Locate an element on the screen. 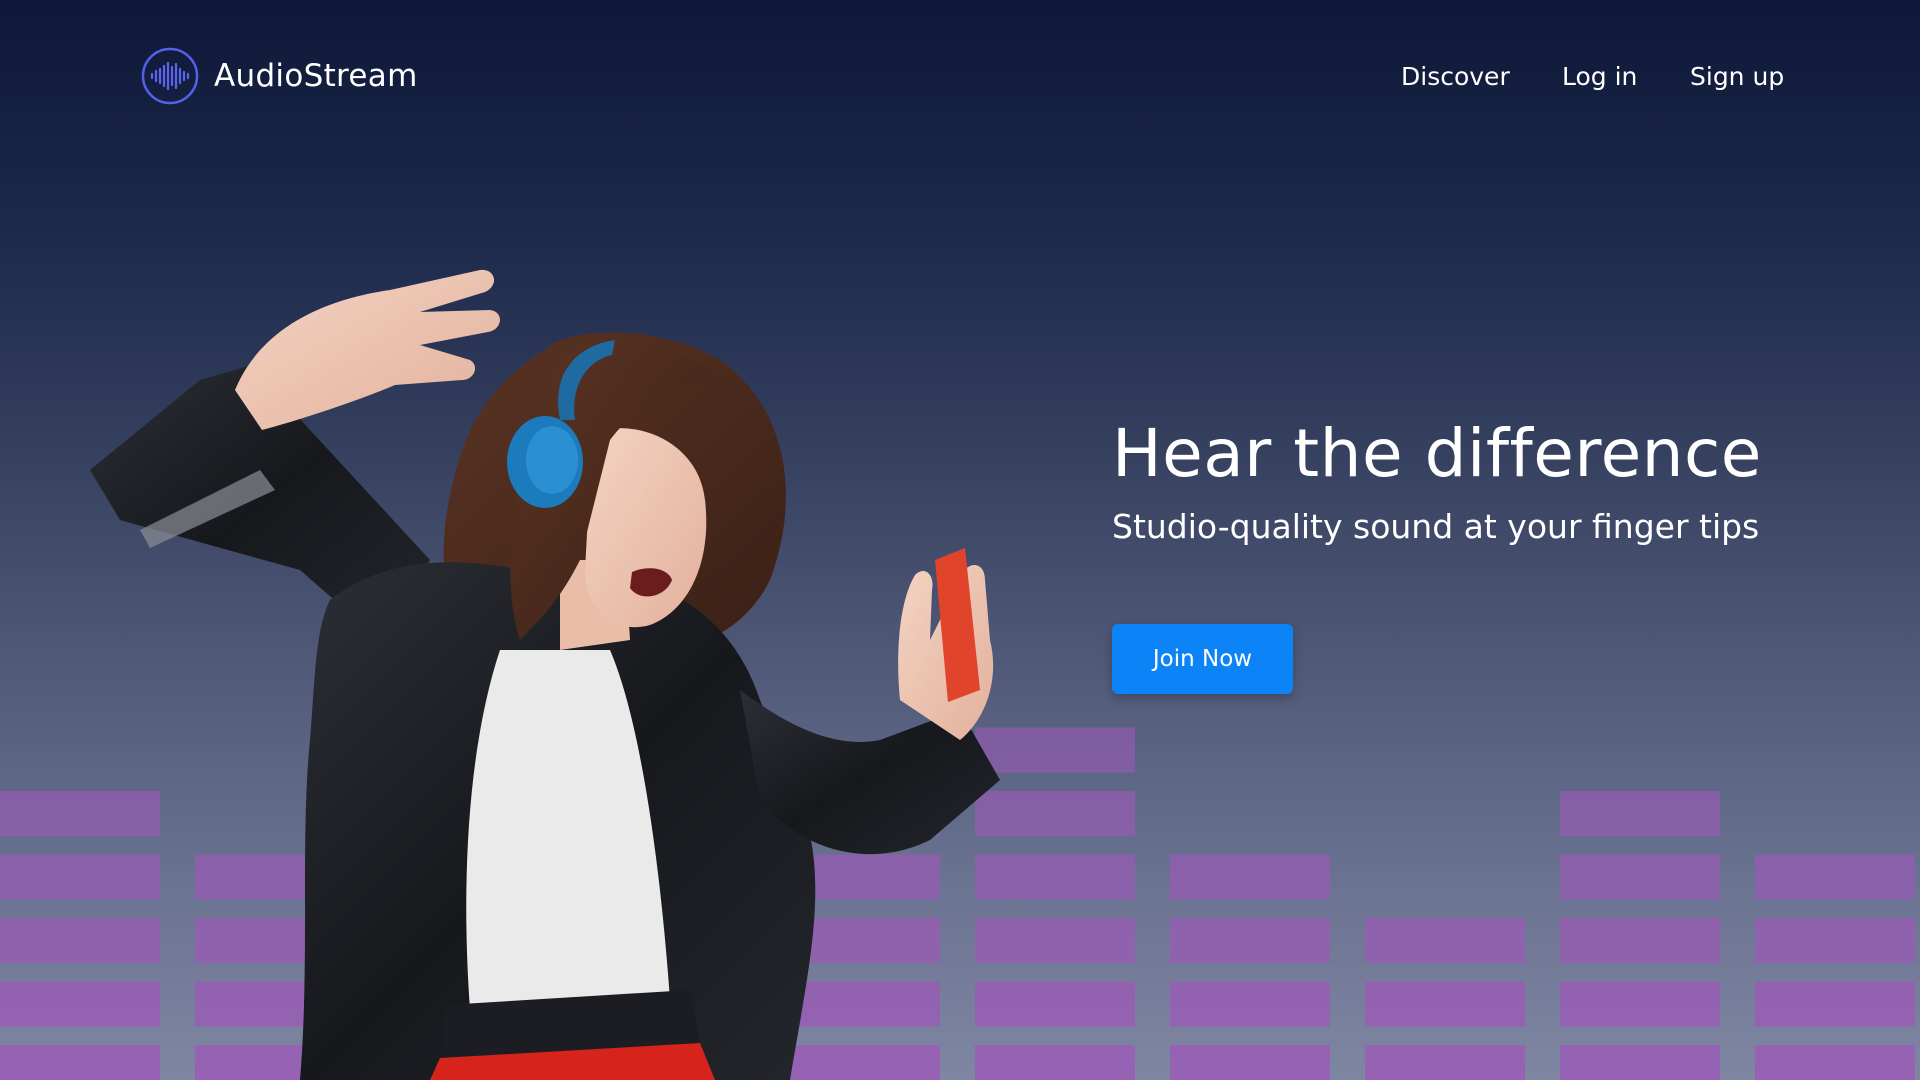 Image resolution: width=1920 pixels, height=1080 pixels. hero-title: Hear the difference is located at coordinates (1437, 453).